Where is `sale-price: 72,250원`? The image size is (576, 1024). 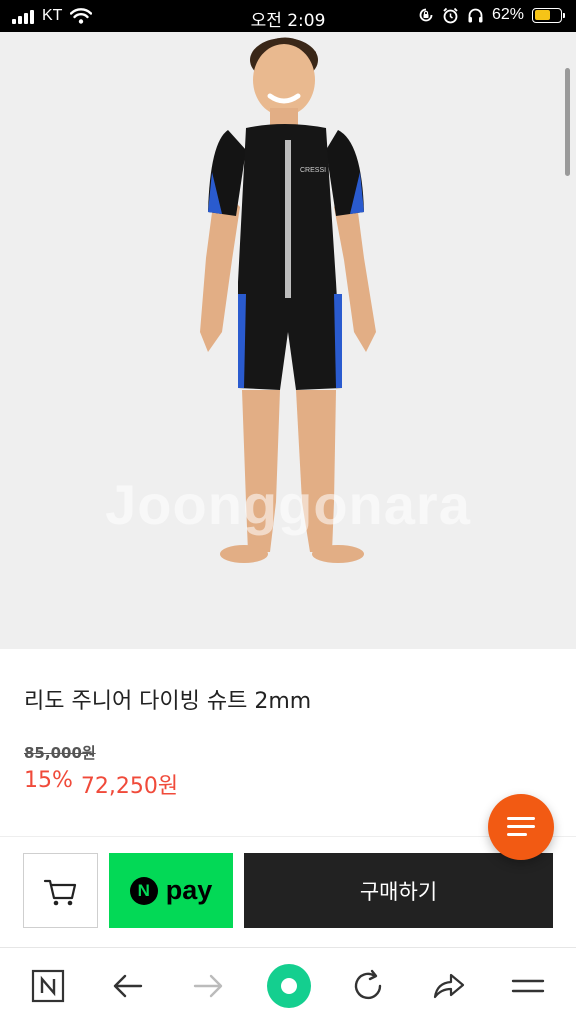 sale-price: 72,250원 is located at coordinates (129, 786).